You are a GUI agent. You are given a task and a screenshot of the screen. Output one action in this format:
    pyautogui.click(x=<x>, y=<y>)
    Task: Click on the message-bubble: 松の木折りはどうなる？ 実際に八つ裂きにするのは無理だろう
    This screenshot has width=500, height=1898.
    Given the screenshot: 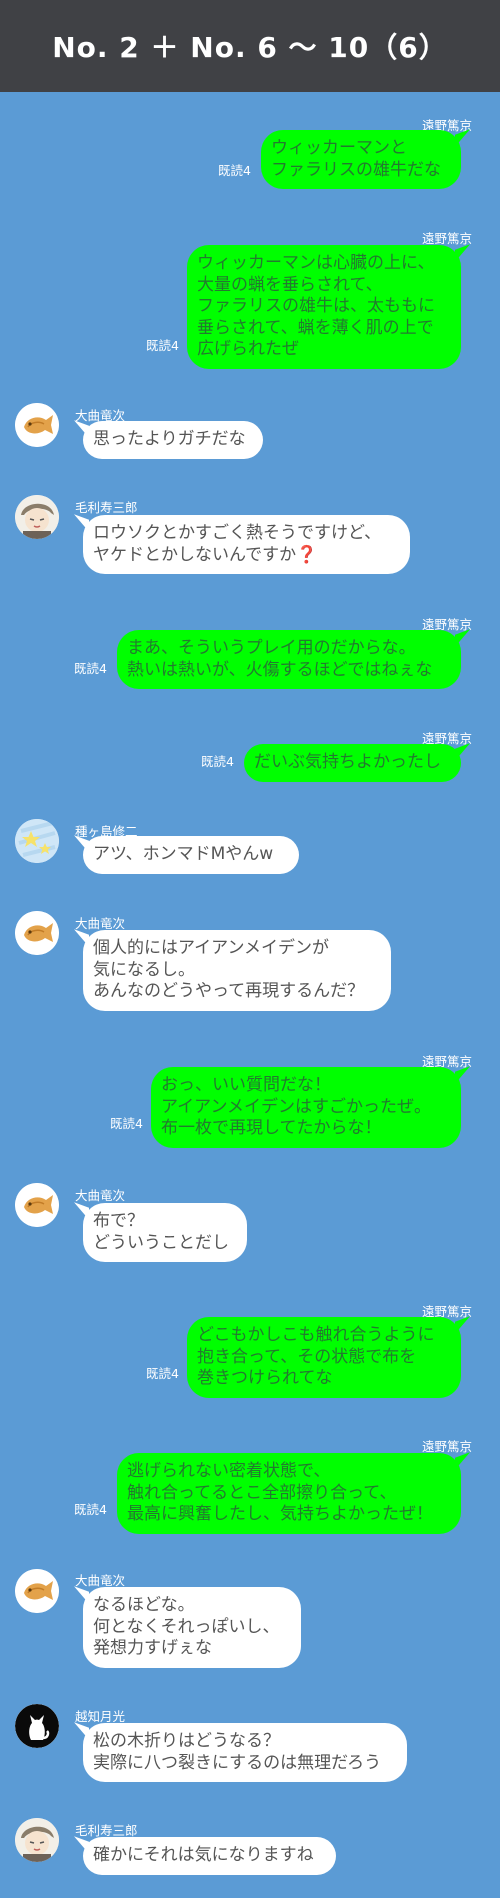 What is the action you would take?
    pyautogui.click(x=245, y=1752)
    